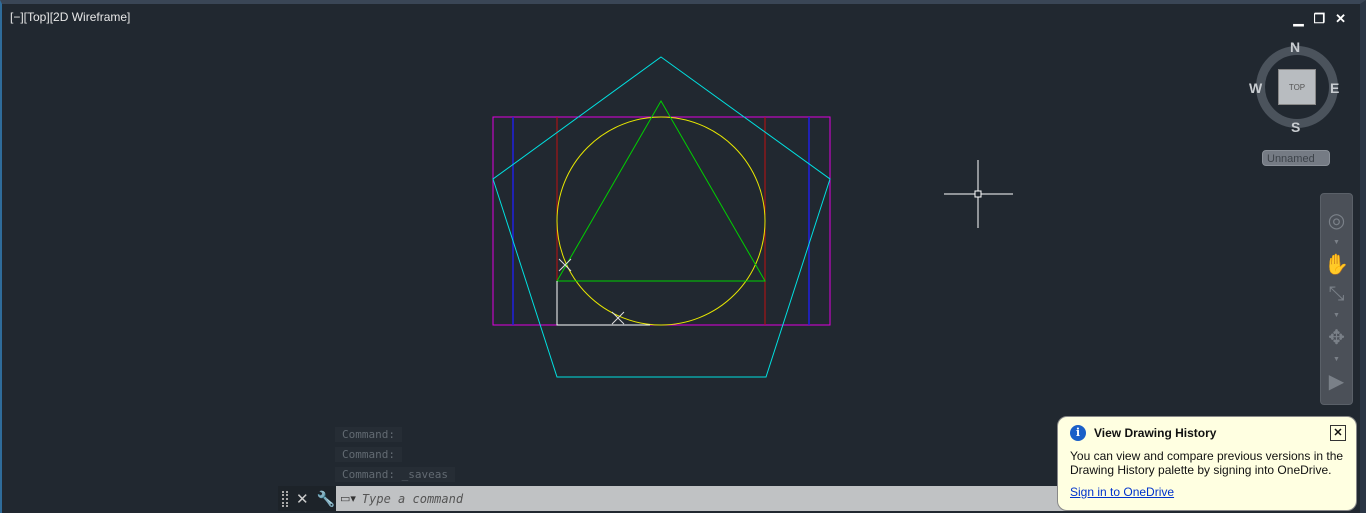 Image resolution: width=1366 pixels, height=513 pixels. What do you see at coordinates (1336, 381) in the screenshot?
I see `showmotion-icon: ▶` at bounding box center [1336, 381].